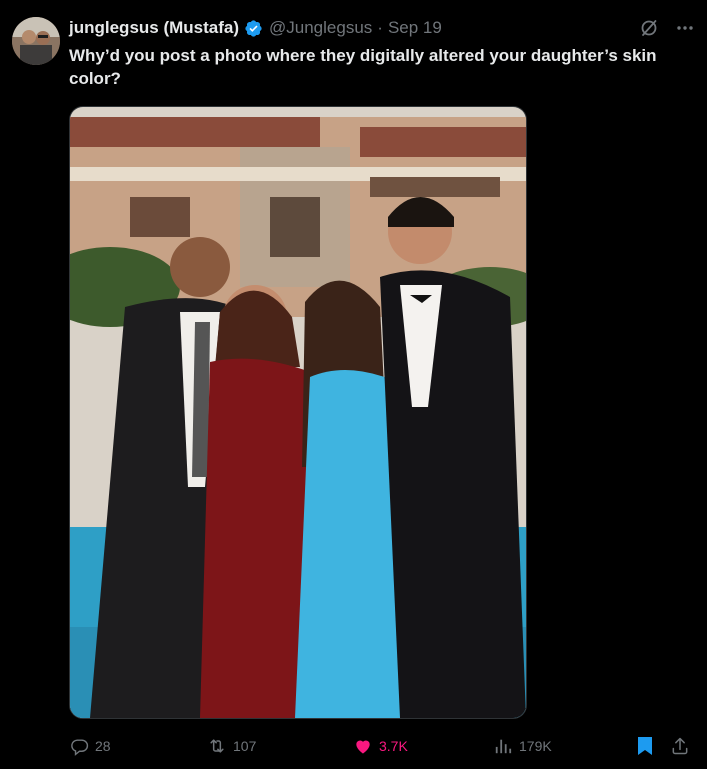 The width and height of the screenshot is (707, 769). What do you see at coordinates (320, 28) in the screenshot?
I see `handle: @Junglegsus` at bounding box center [320, 28].